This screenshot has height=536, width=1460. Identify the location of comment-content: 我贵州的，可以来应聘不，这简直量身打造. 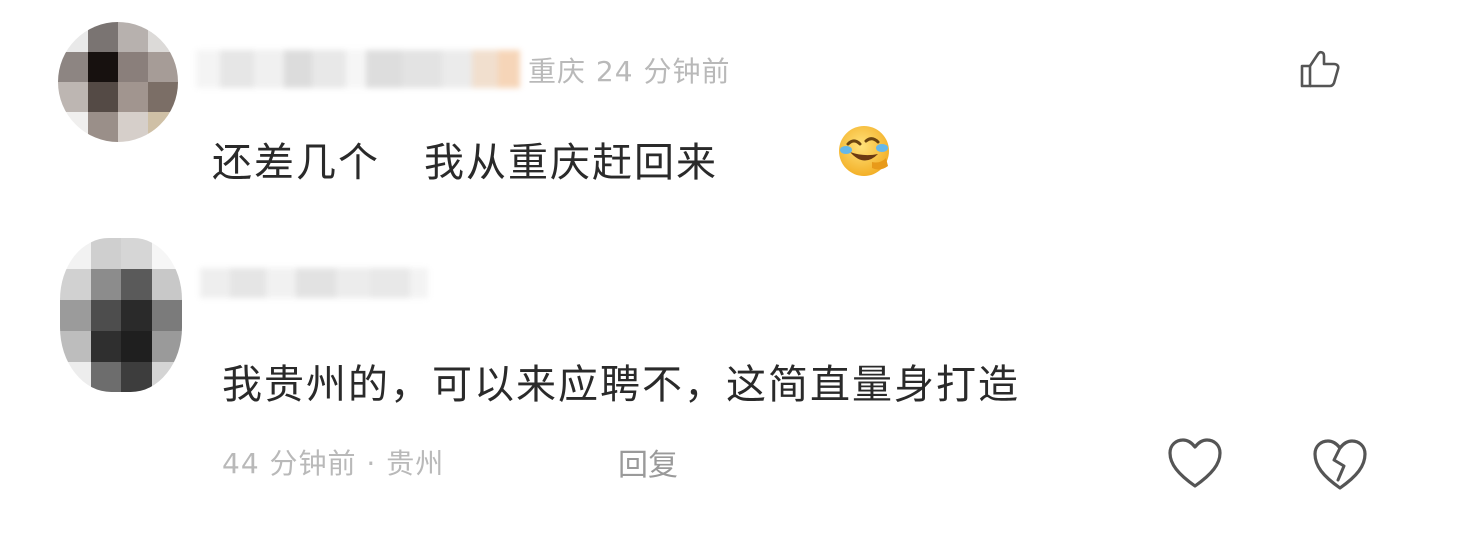
(621, 385).